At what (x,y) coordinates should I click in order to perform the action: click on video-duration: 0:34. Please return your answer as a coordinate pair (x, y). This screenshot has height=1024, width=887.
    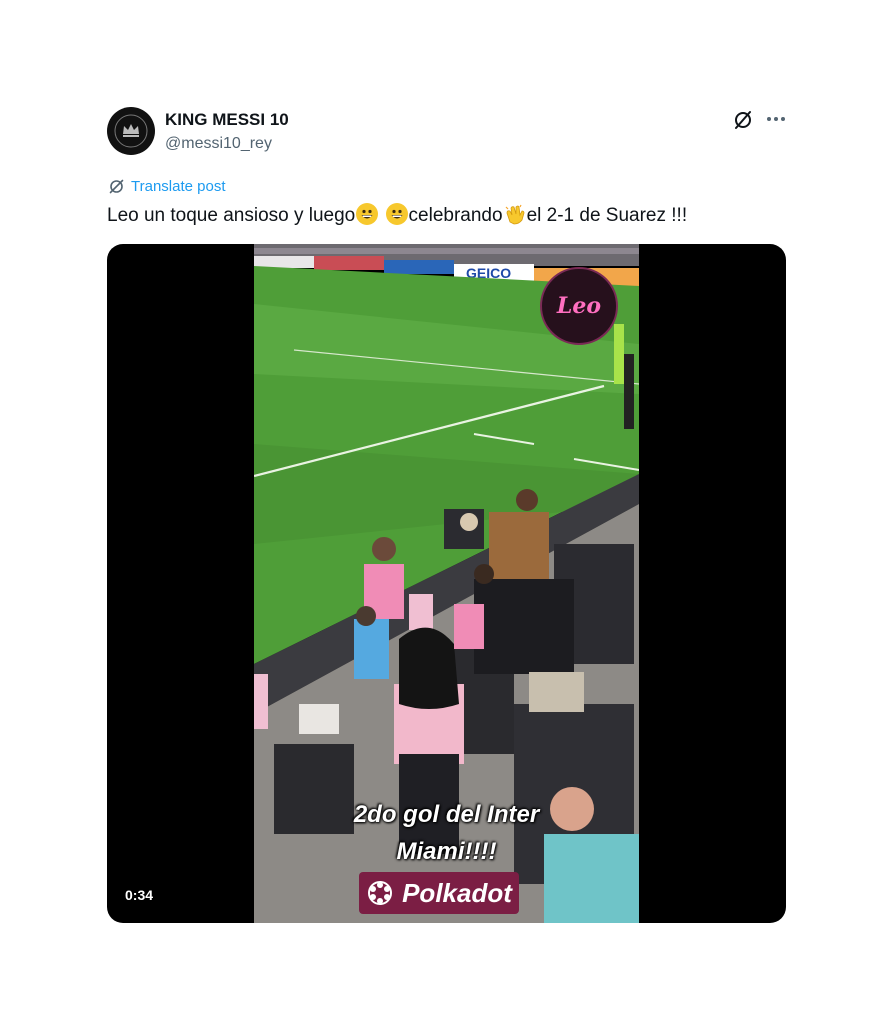
    Looking at the image, I should click on (139, 895).